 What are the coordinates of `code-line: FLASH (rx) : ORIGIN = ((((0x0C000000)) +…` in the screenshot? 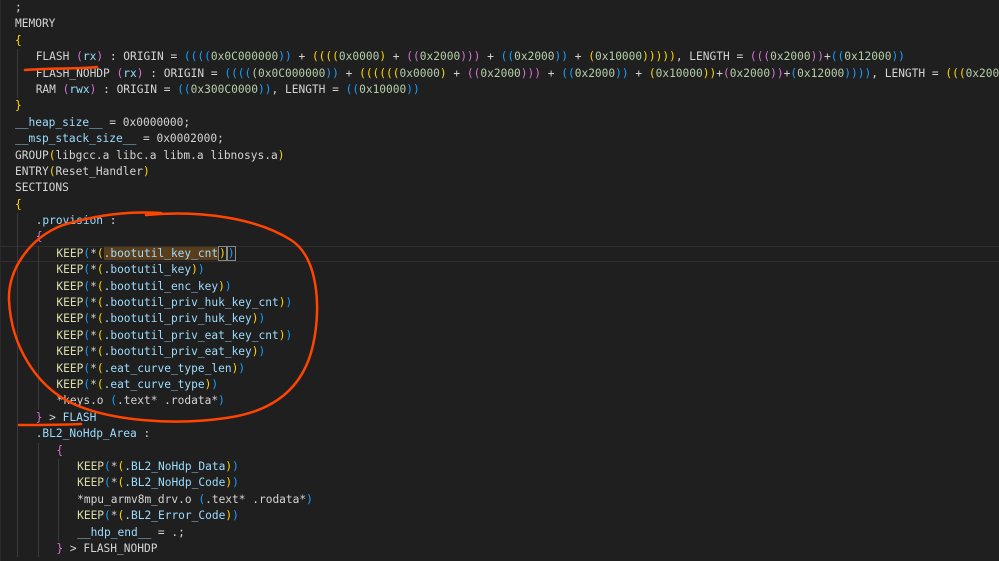 It's located at (507, 57).